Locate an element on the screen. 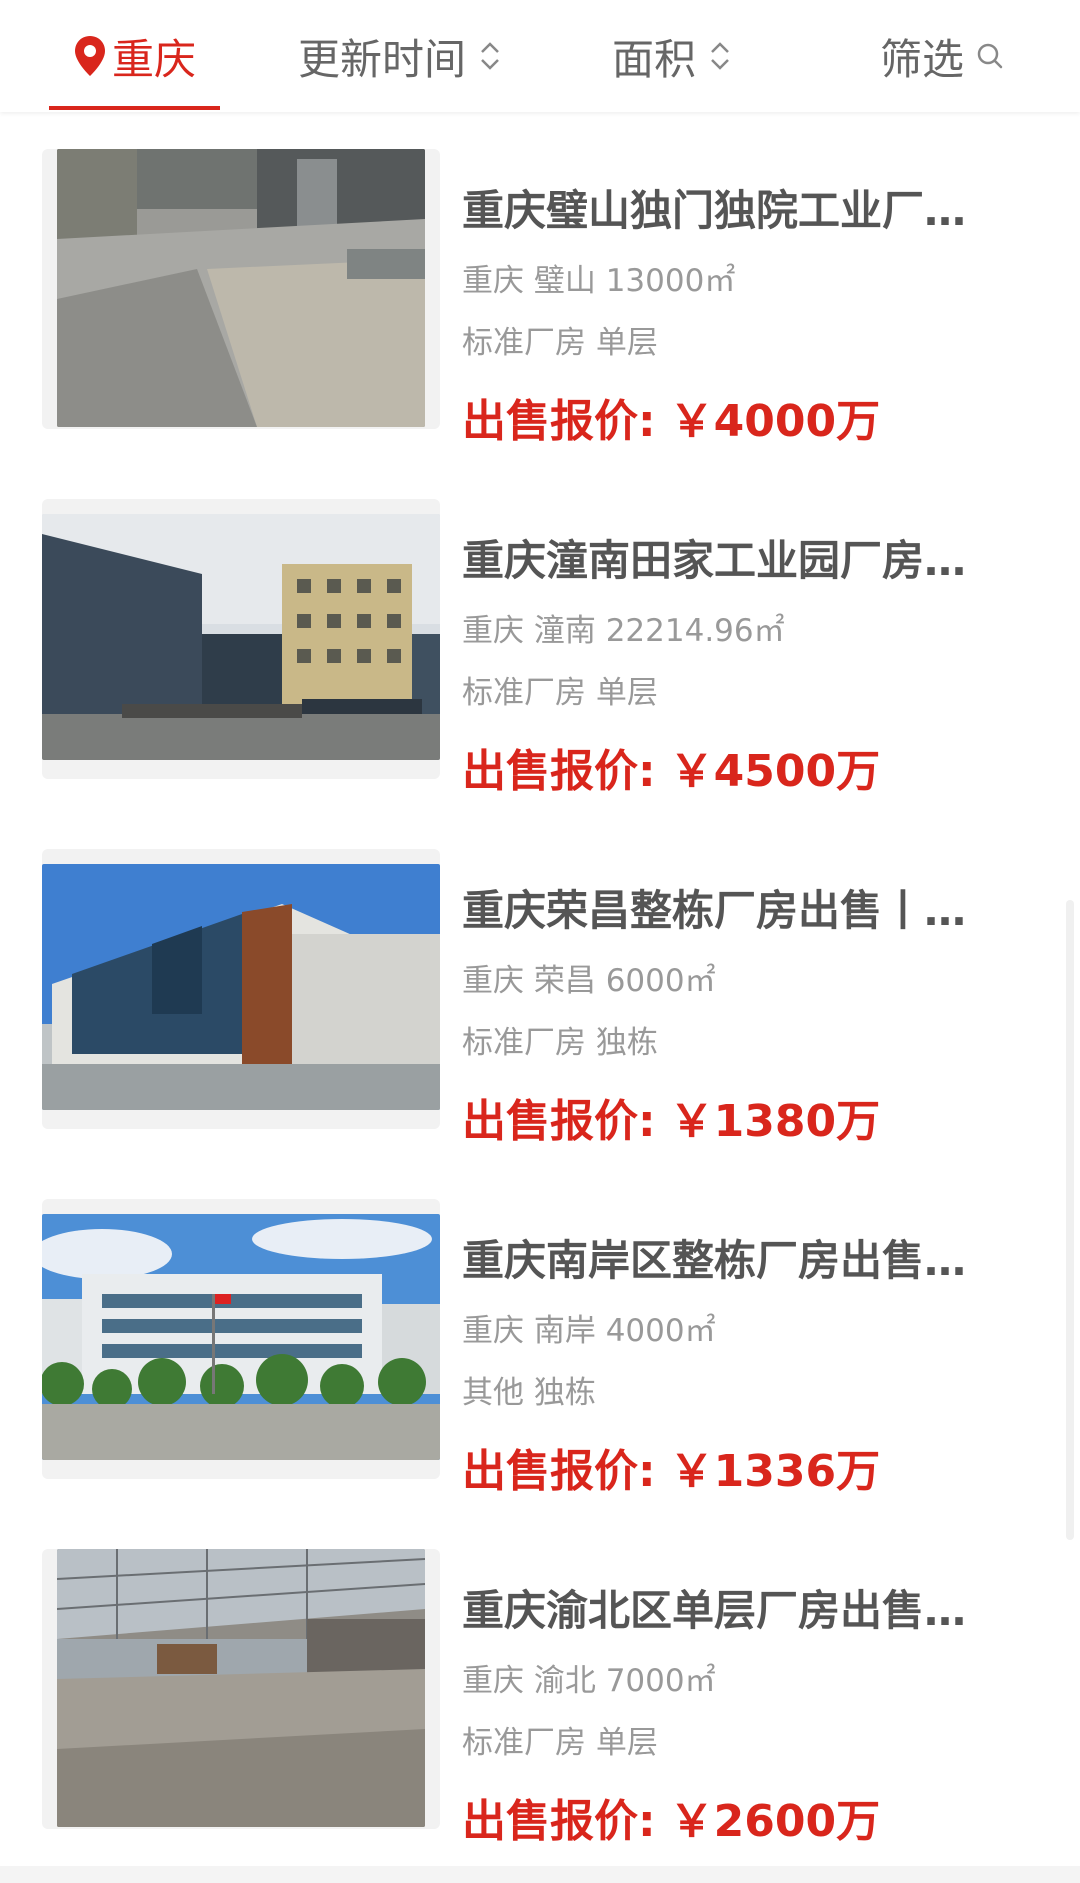  city-selector: 重庆 is located at coordinates (134, 56).